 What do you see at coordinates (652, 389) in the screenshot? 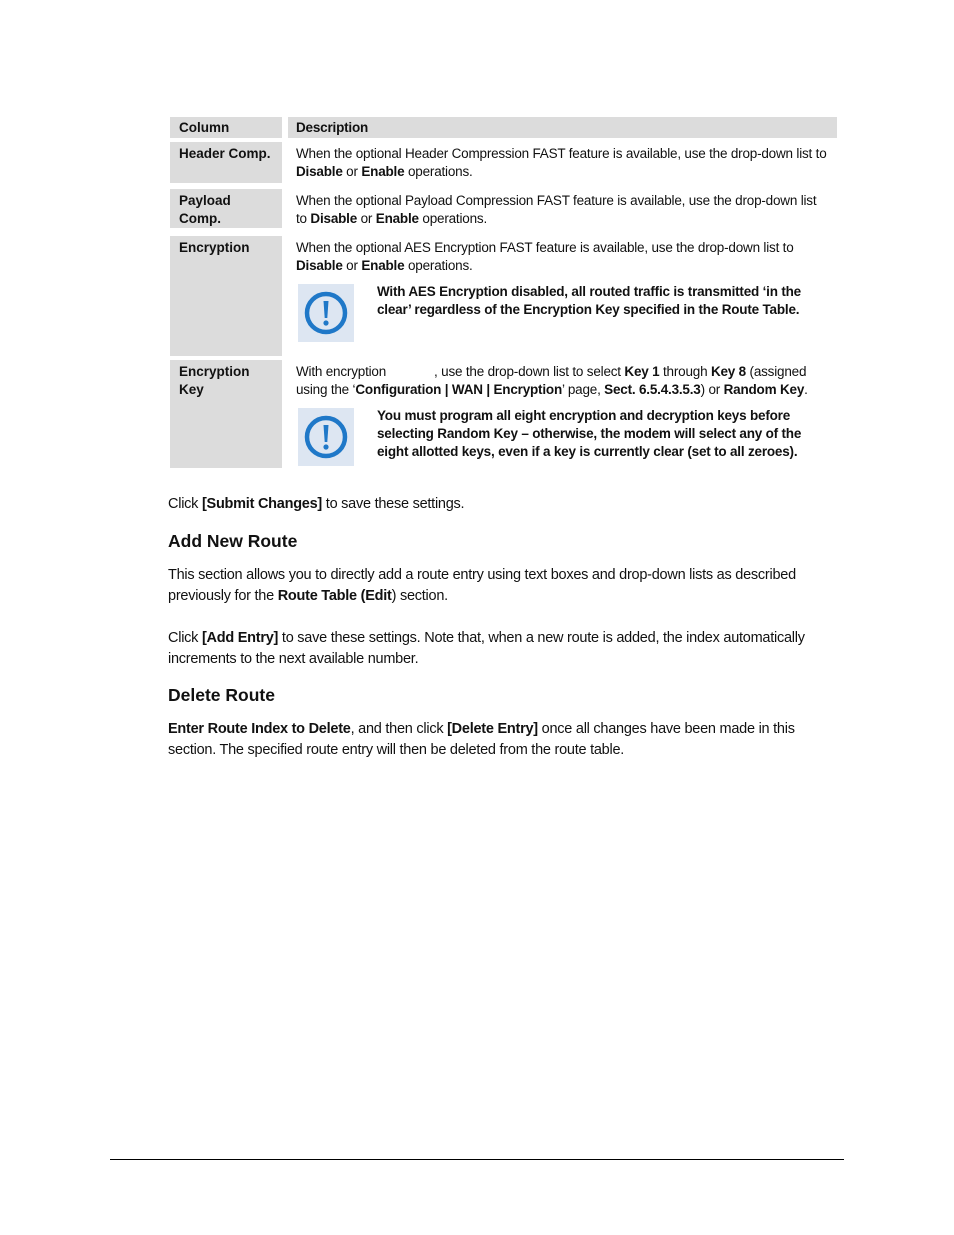
I see `desc-bold: Sect. 6.5.4.3.5.3` at bounding box center [652, 389].